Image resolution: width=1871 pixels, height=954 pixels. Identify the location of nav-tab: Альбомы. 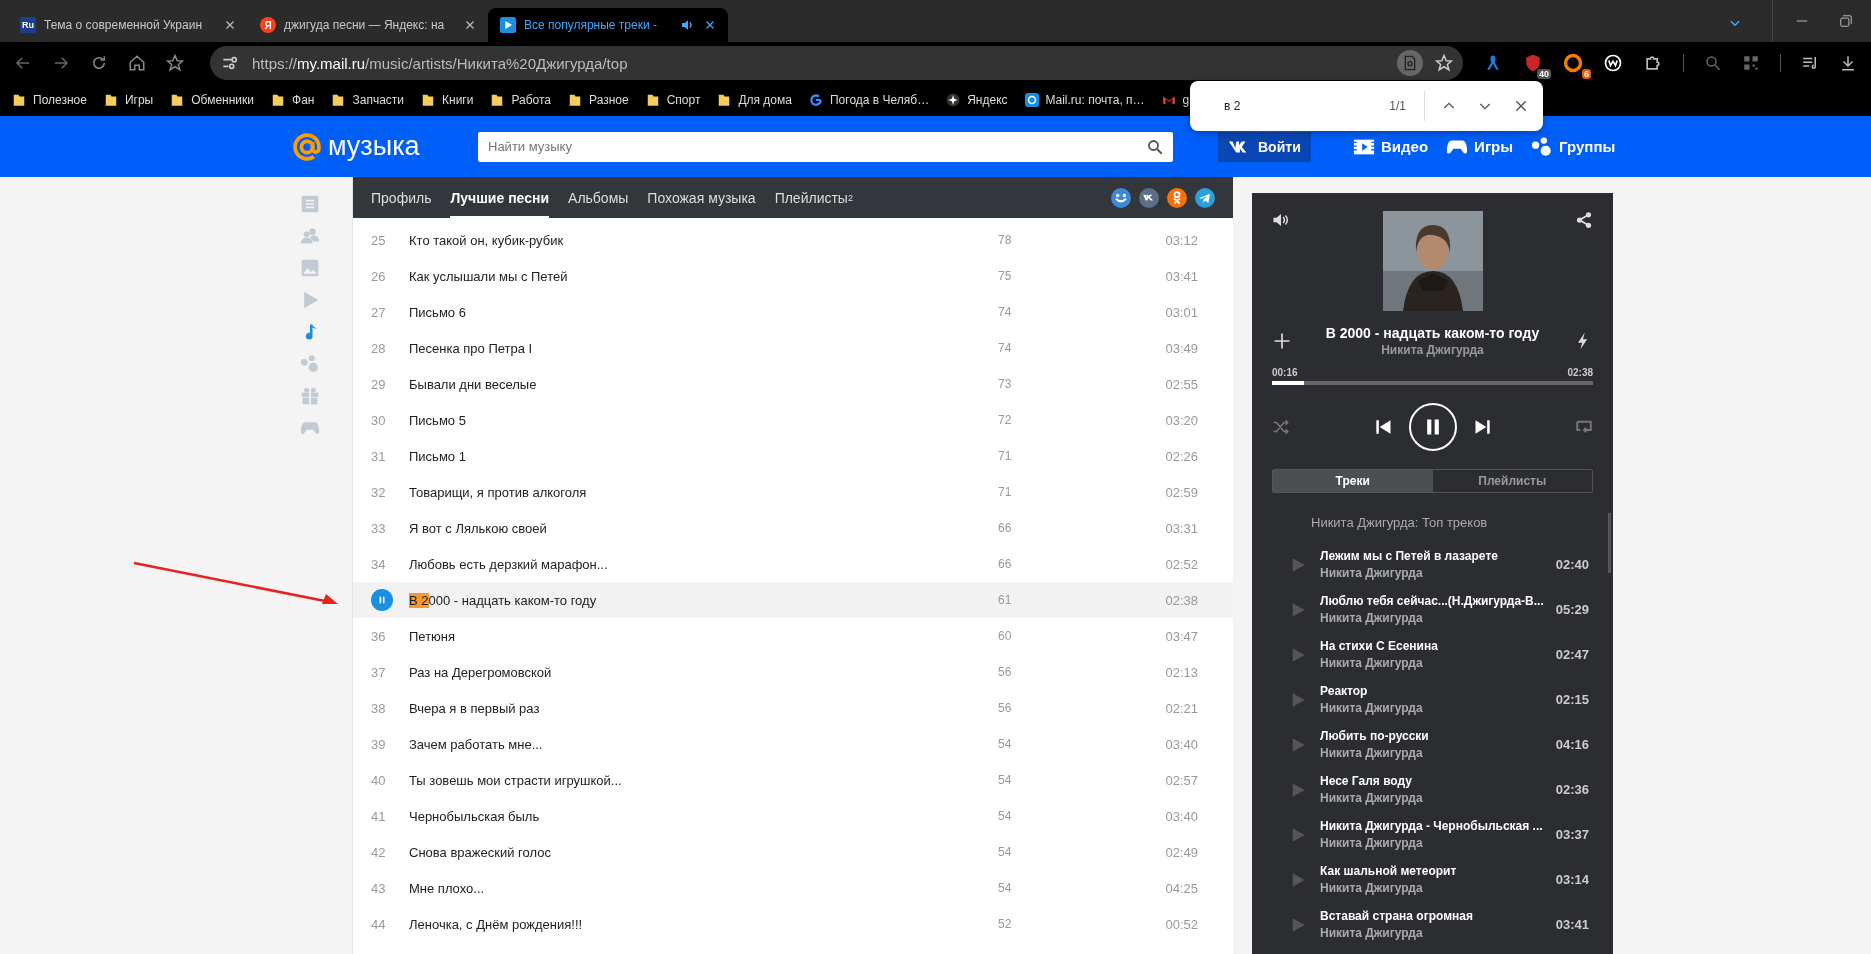
(598, 197).